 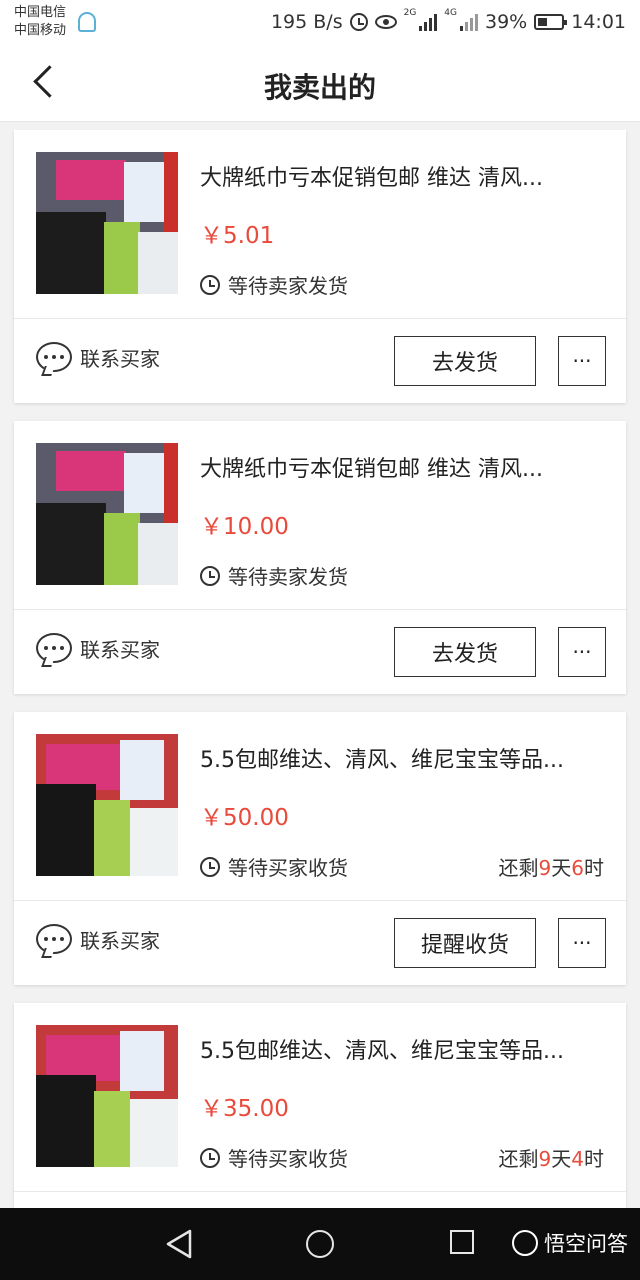 What do you see at coordinates (40, 30) in the screenshot?
I see `carrier-2: 中国移动` at bounding box center [40, 30].